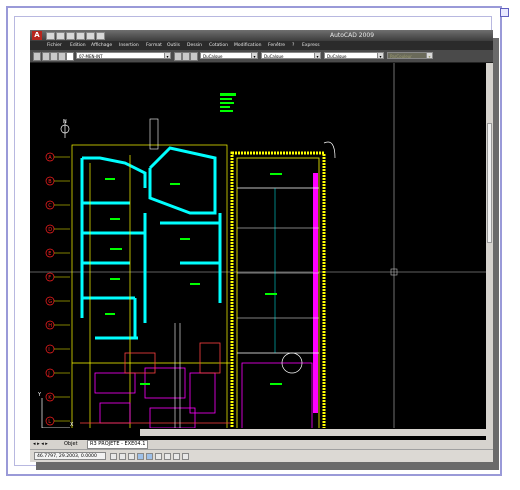  I want to click on polar-toggle, so click(140, 456).